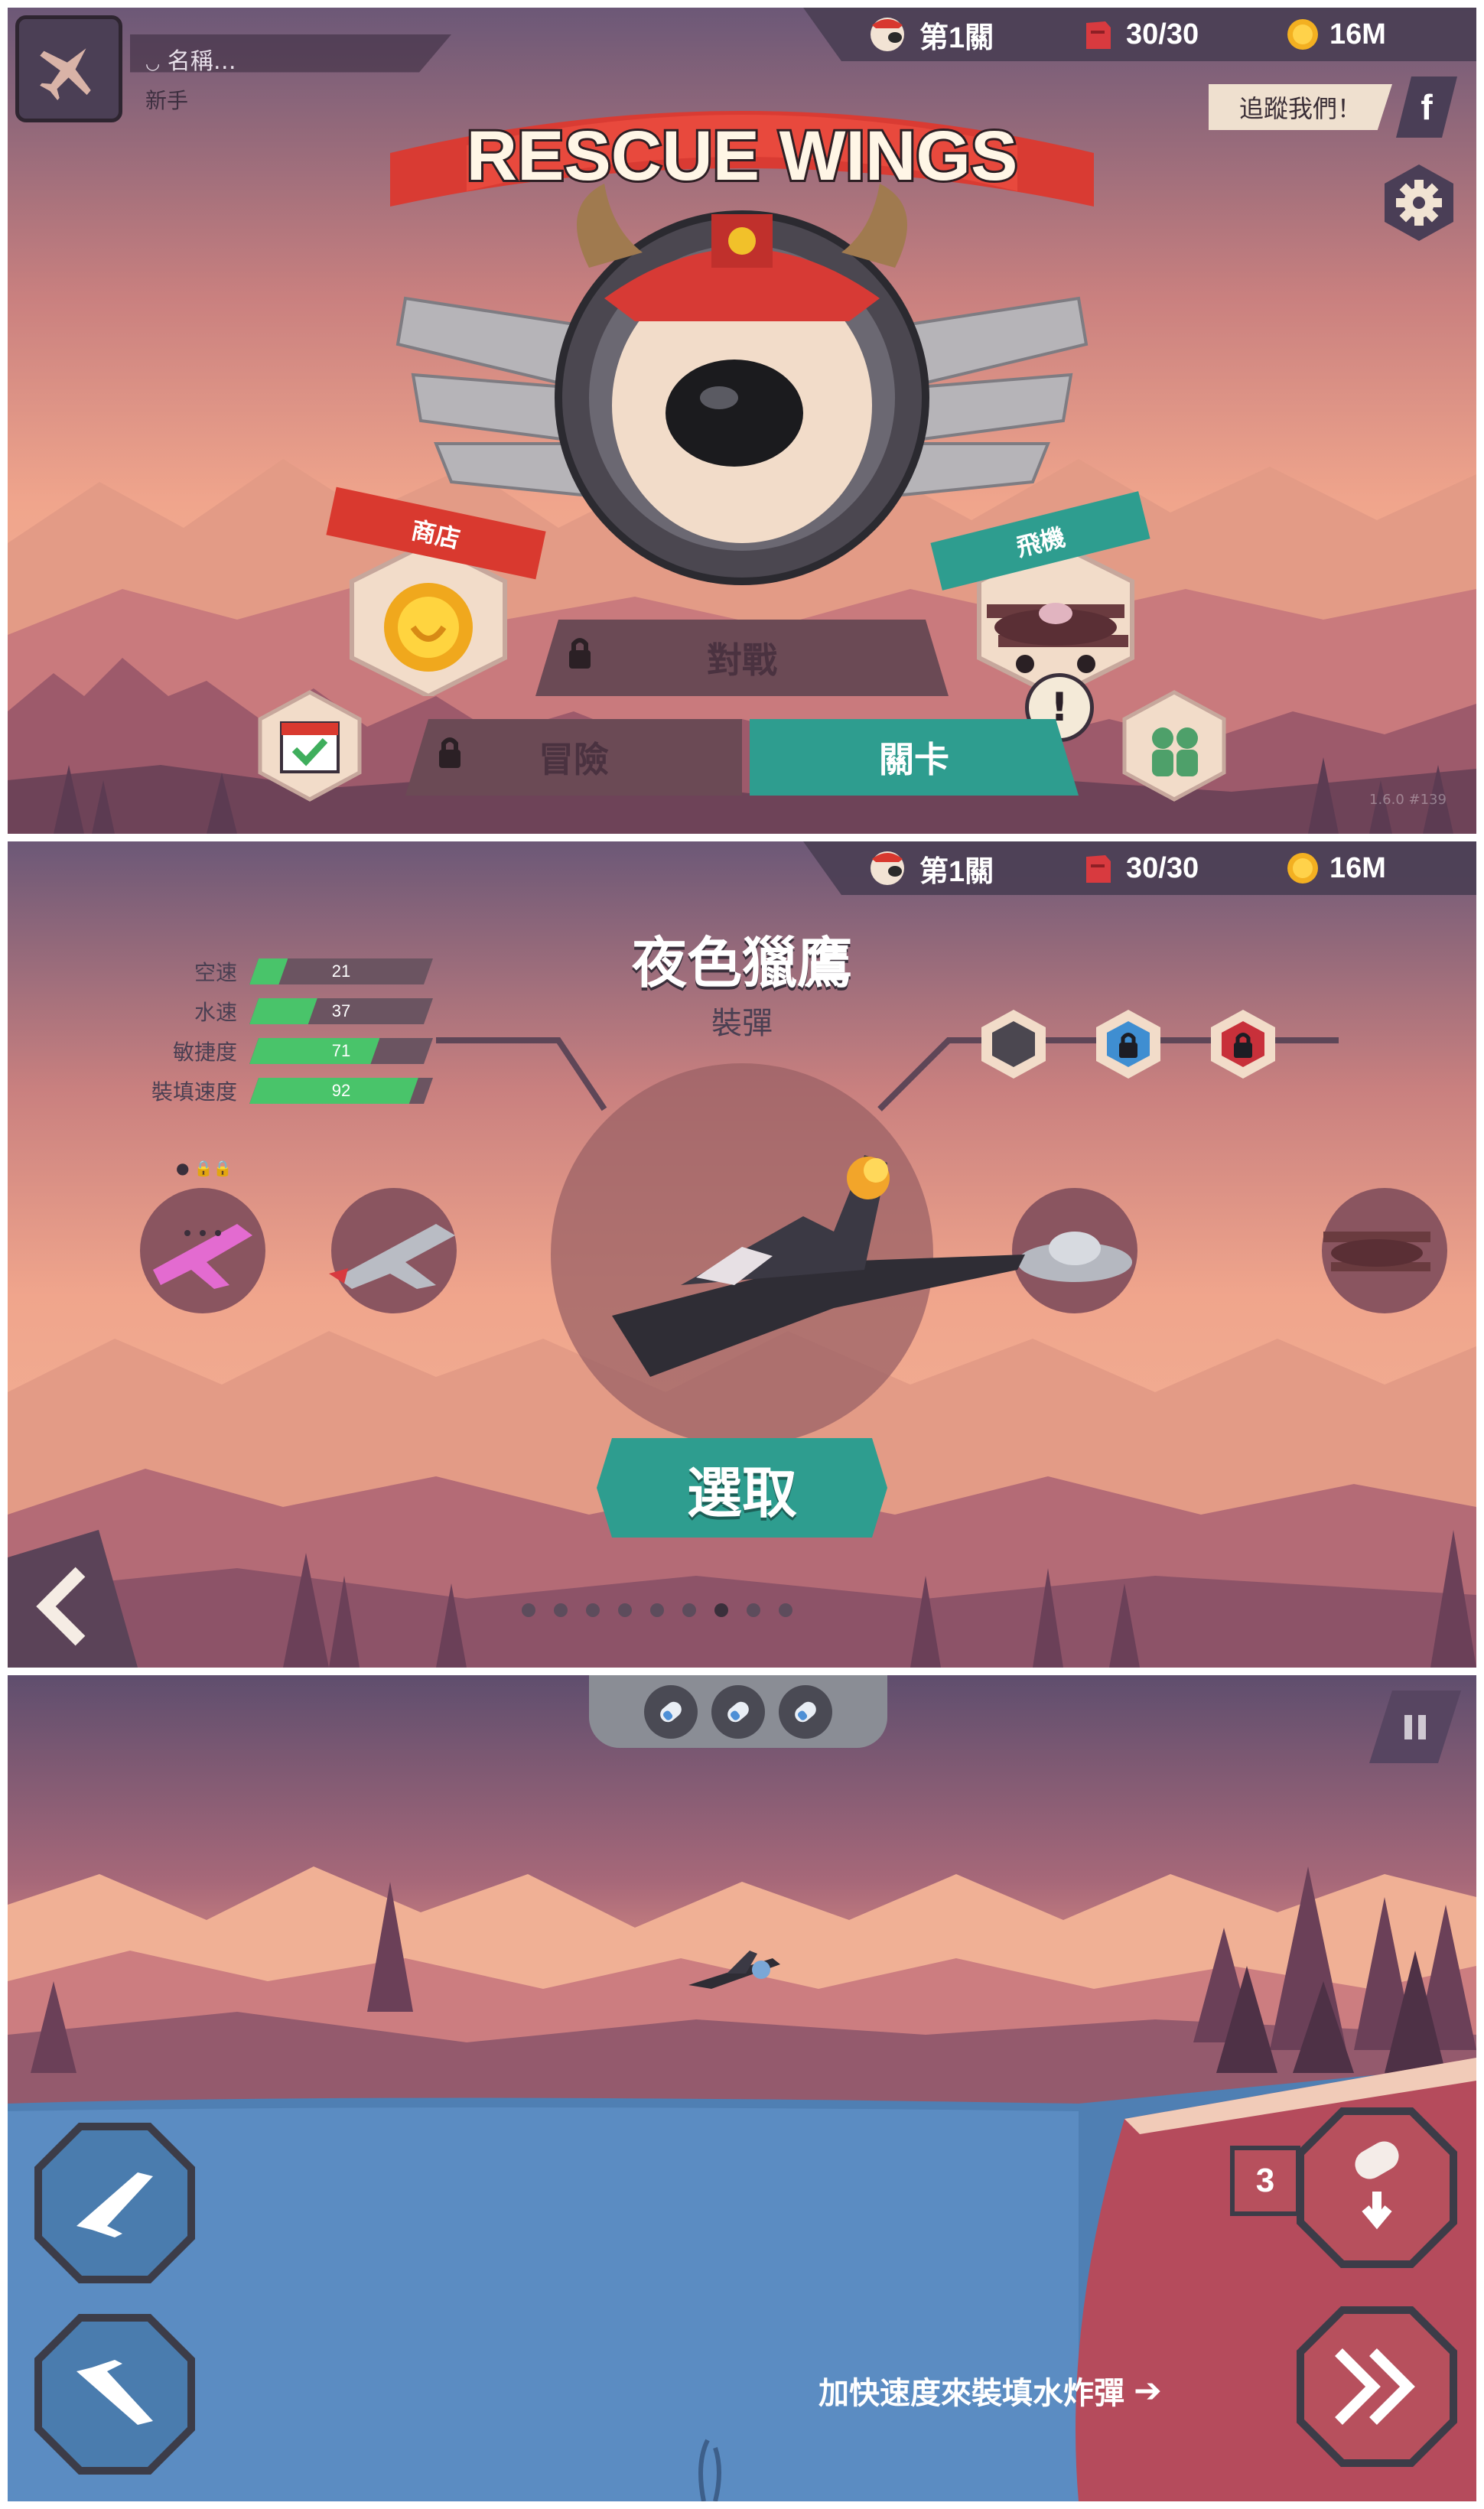  What do you see at coordinates (929, 34) in the screenshot?
I see `level-indicator: 第1關` at bounding box center [929, 34].